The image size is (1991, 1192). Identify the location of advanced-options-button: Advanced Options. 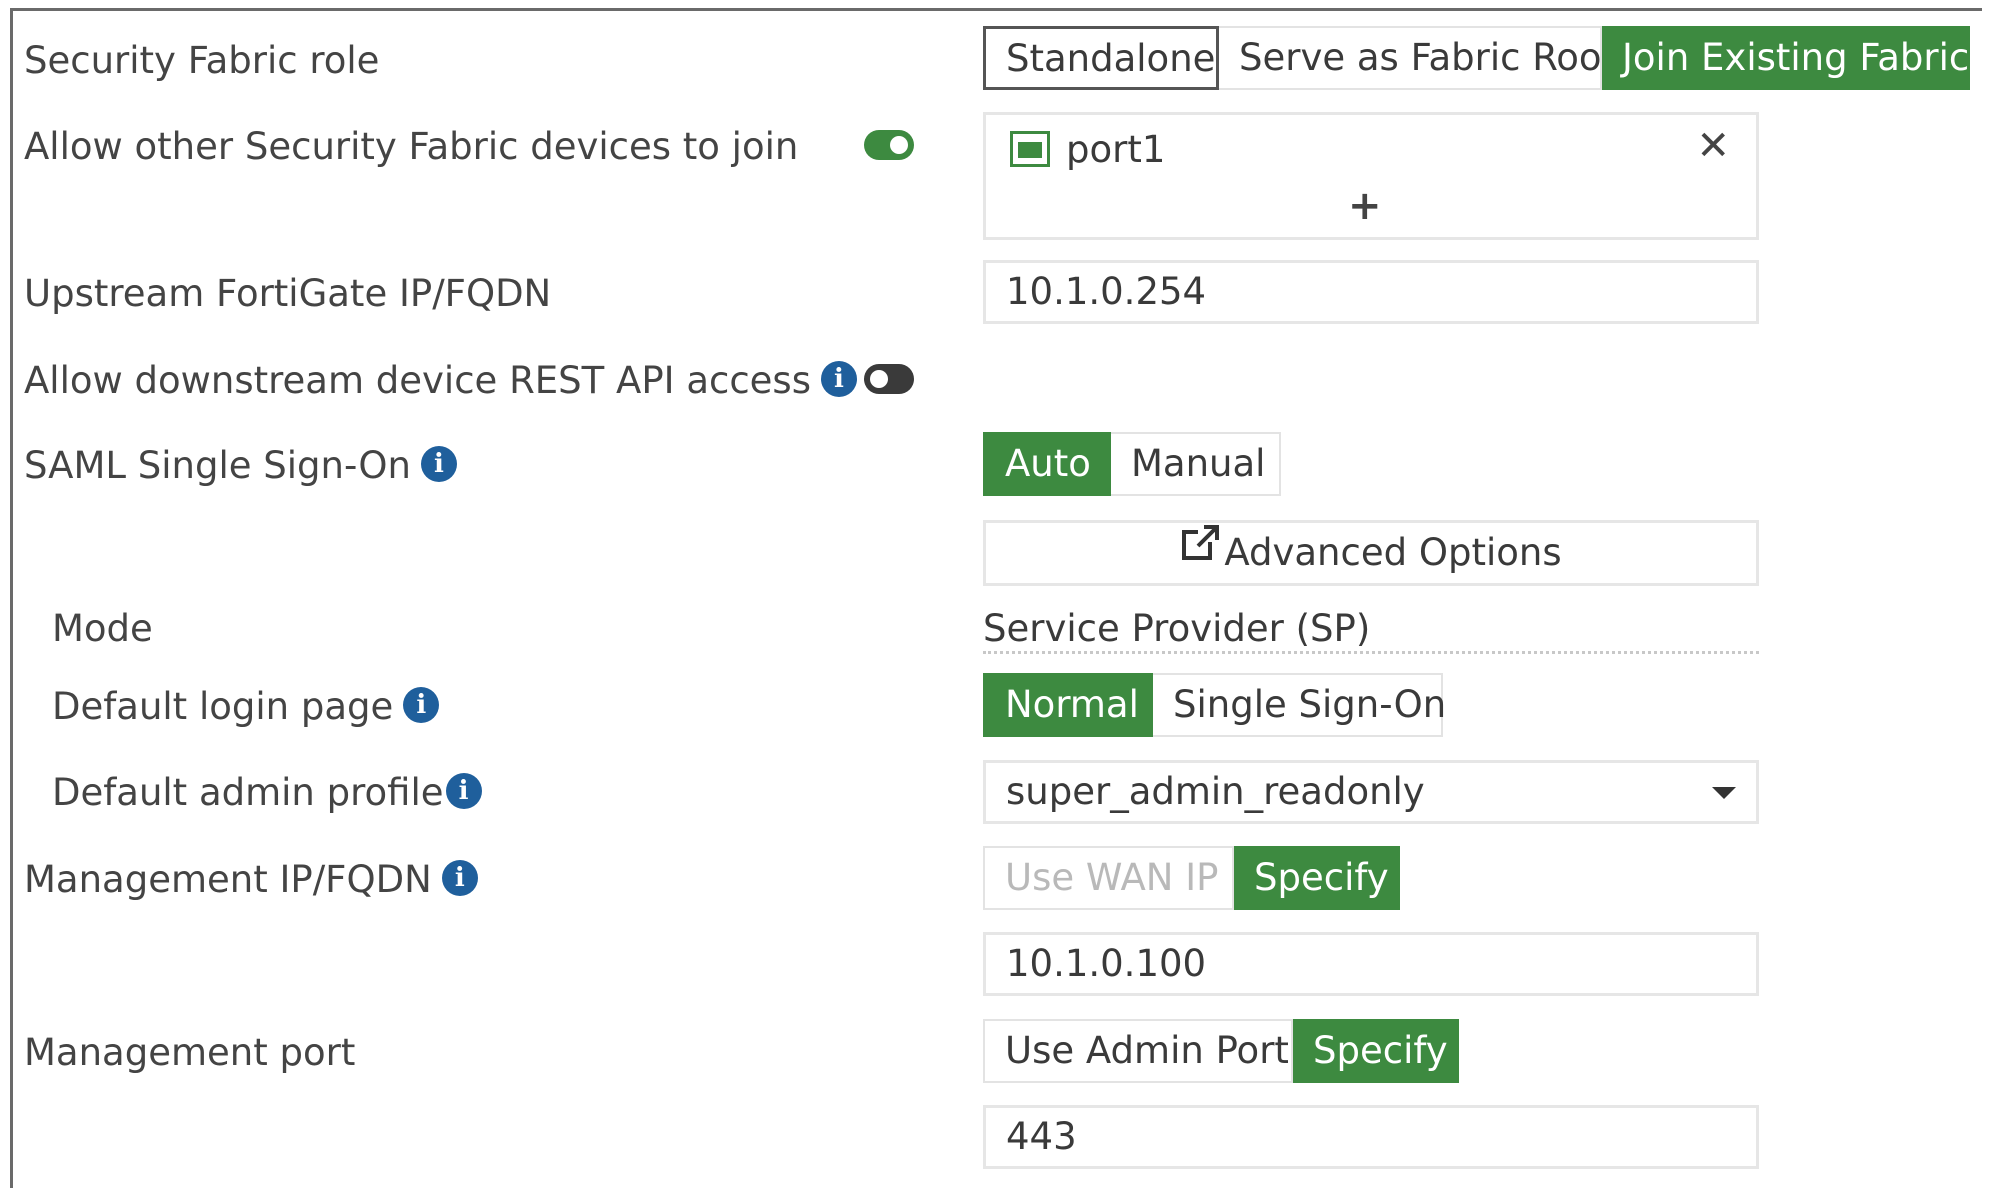
(1371, 553).